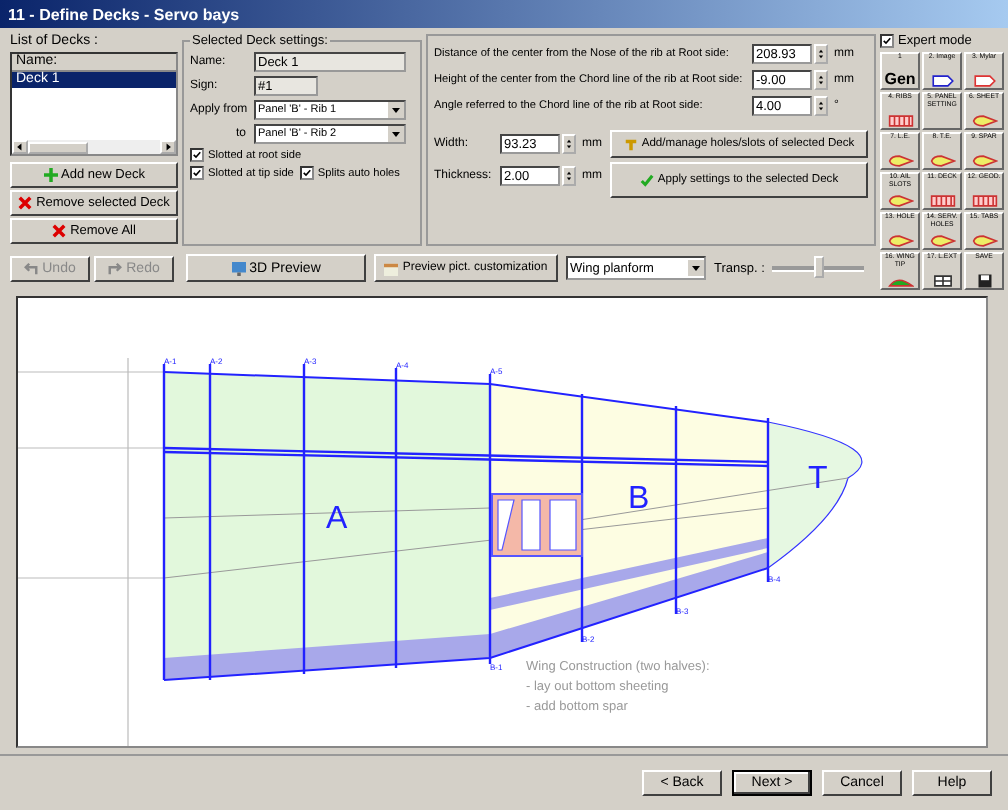 Image resolution: width=1008 pixels, height=810 pixels. Describe the element at coordinates (238, 268) in the screenshot. I see `monitor-icon` at that location.